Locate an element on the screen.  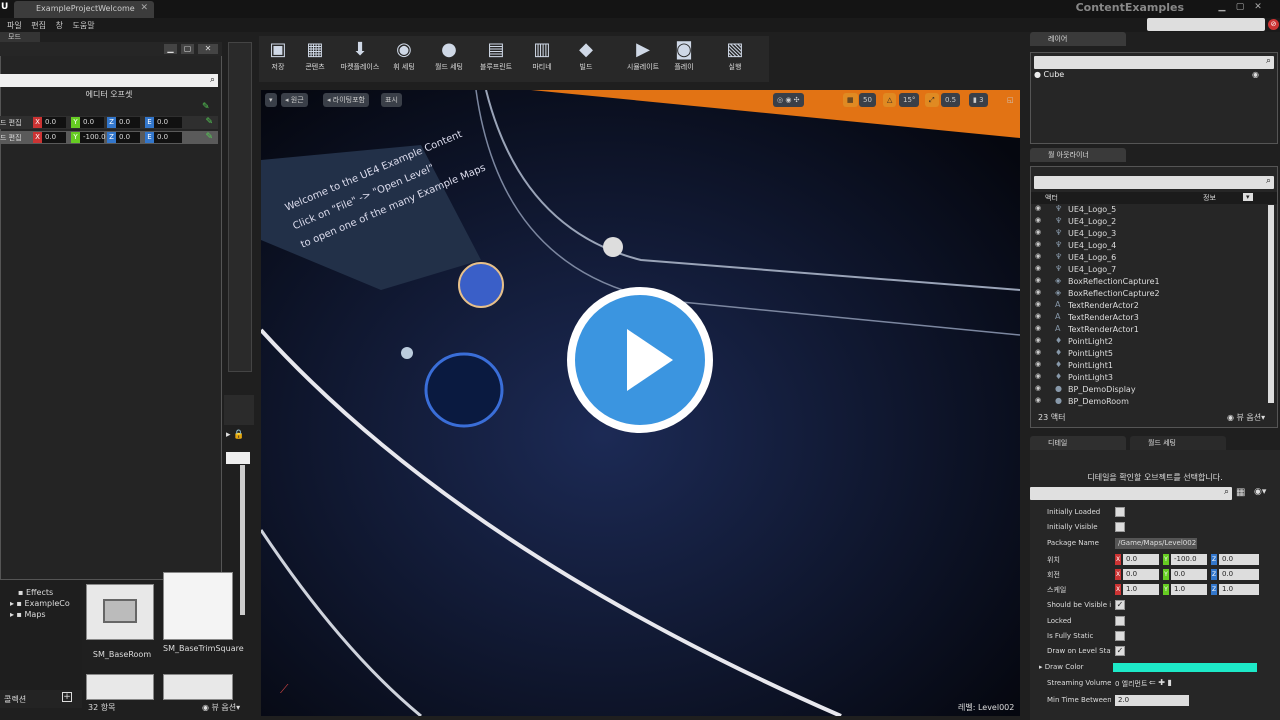
outliner-row: ◉ ● BP_DemoDisplay is located at coordinates (1149, 390).